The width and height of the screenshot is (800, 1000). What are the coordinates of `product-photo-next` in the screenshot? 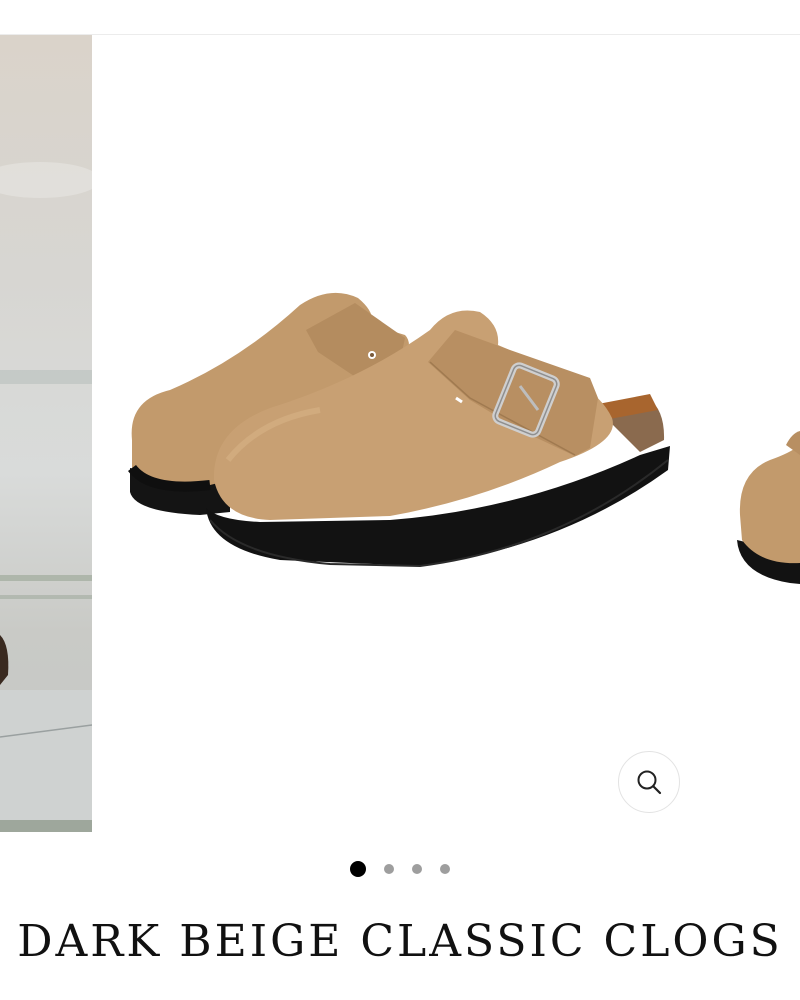 It's located at (768, 507).